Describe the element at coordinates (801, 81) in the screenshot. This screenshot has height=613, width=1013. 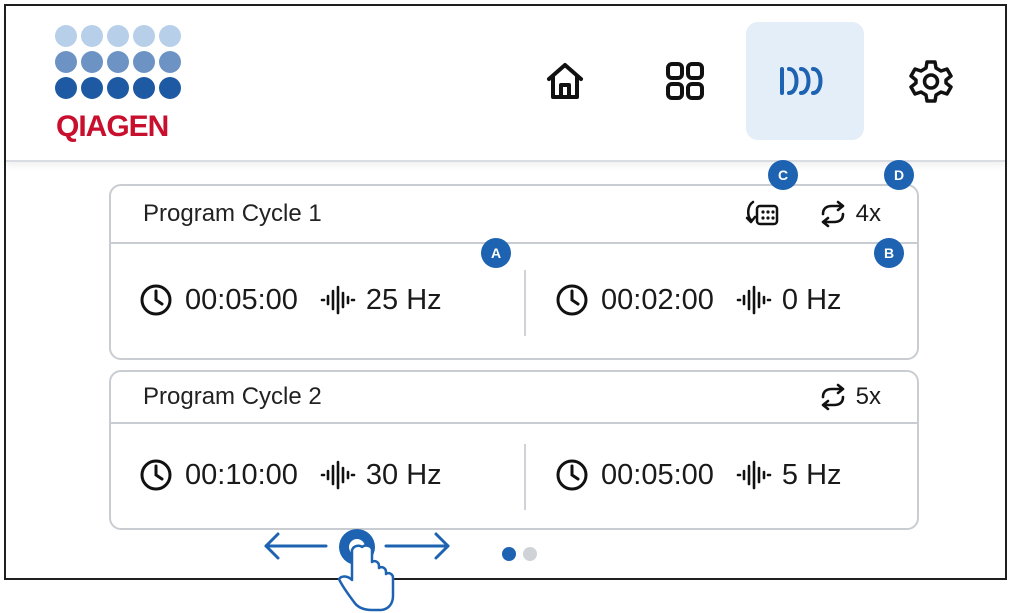
I see `cycles-icon` at that location.